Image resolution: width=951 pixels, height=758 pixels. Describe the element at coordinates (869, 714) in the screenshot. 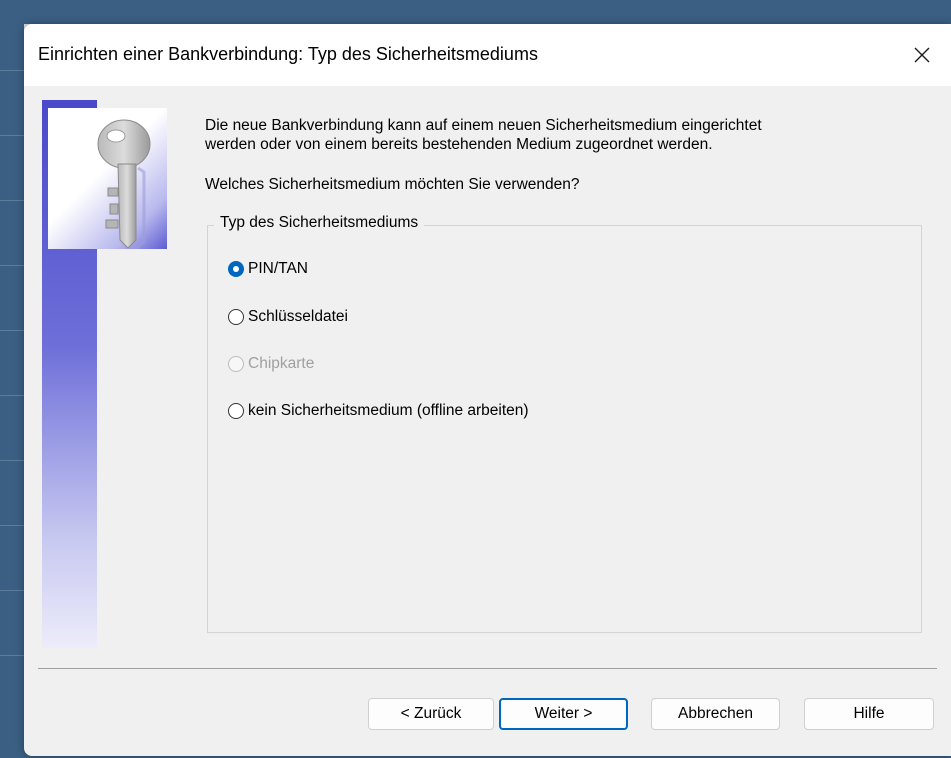

I see `help-button: Hilfe` at that location.